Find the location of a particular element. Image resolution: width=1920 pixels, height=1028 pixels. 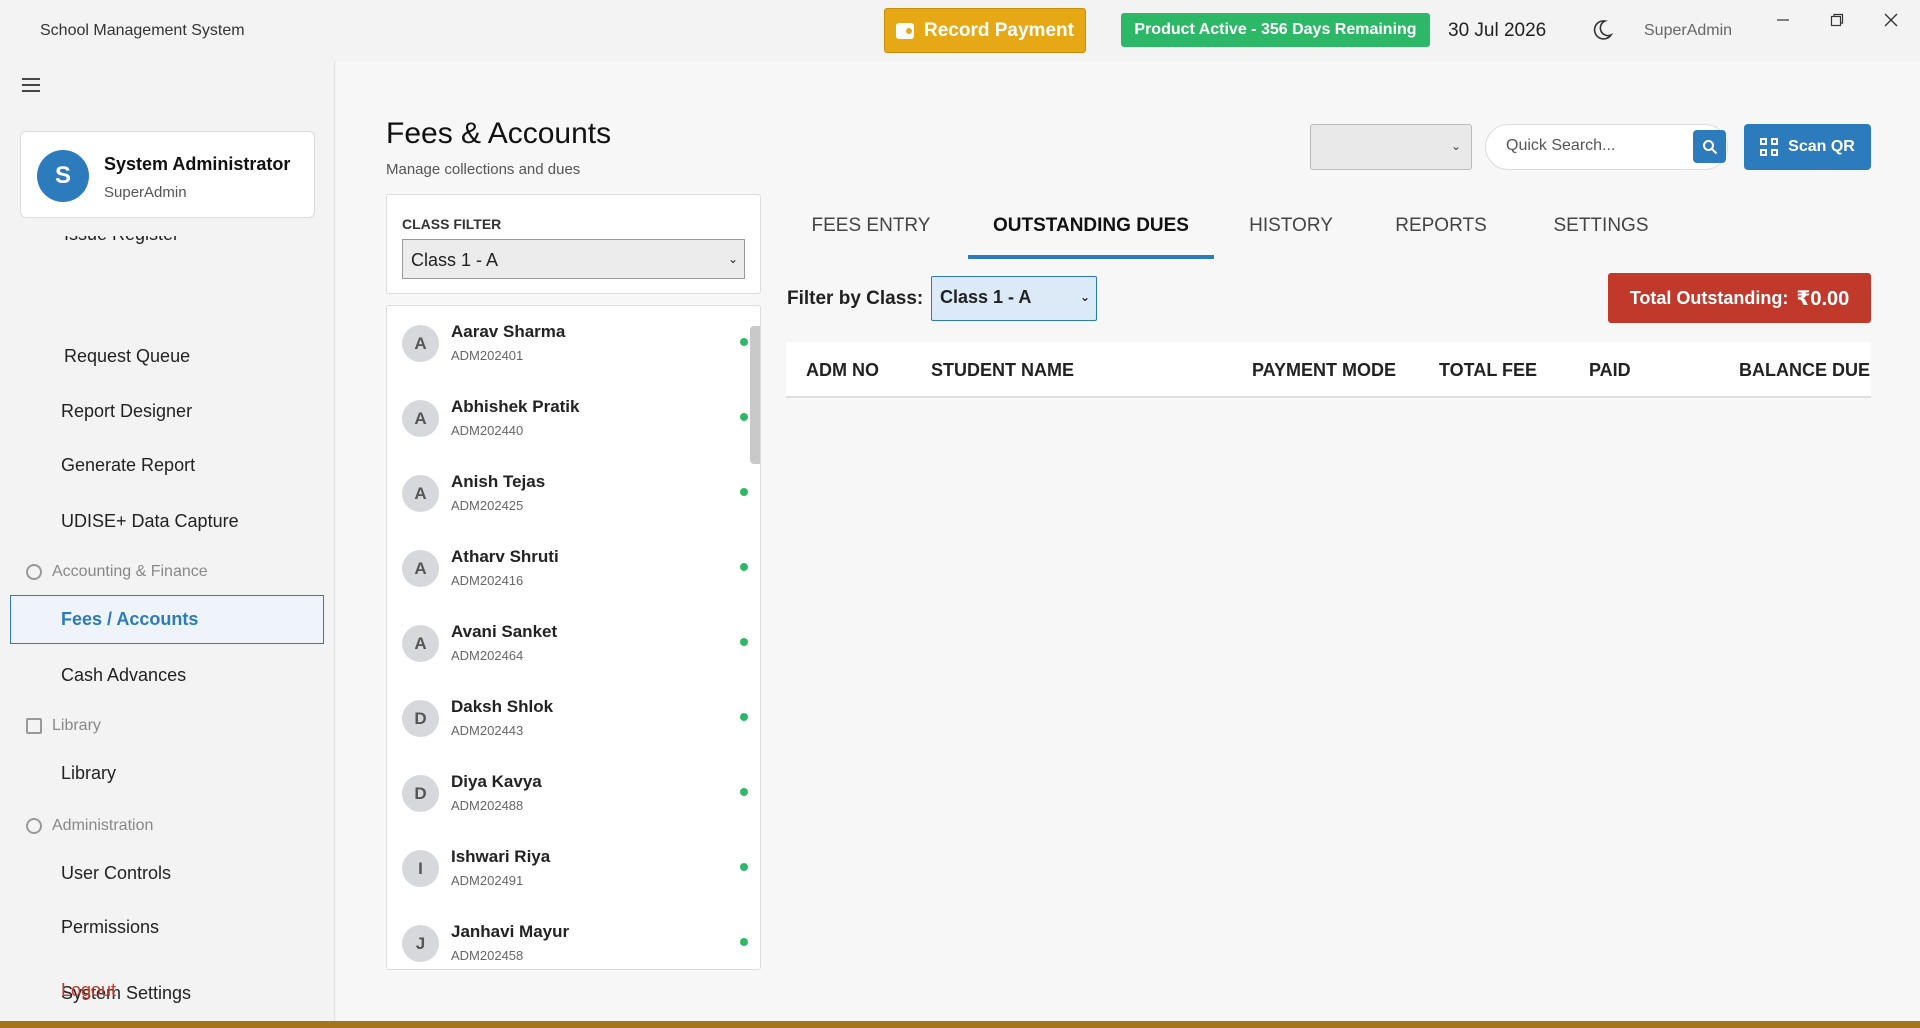

session-select: ⌄ is located at coordinates (1391, 147).